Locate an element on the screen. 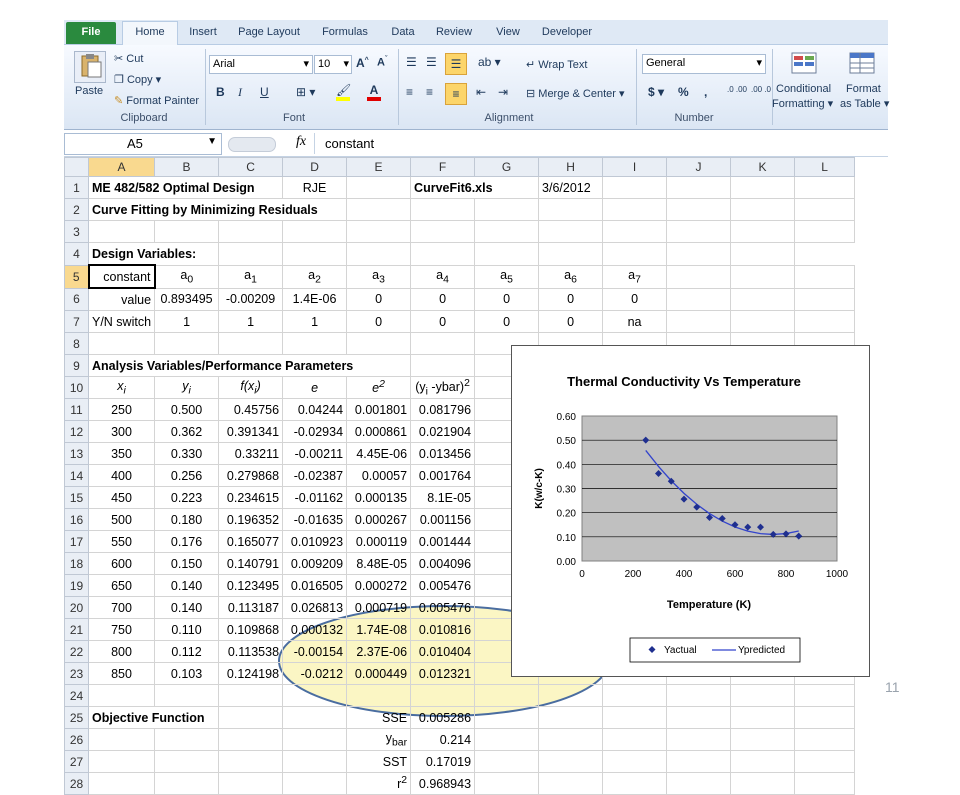 The image size is (960, 795). row-header: 2 is located at coordinates (76, 209).